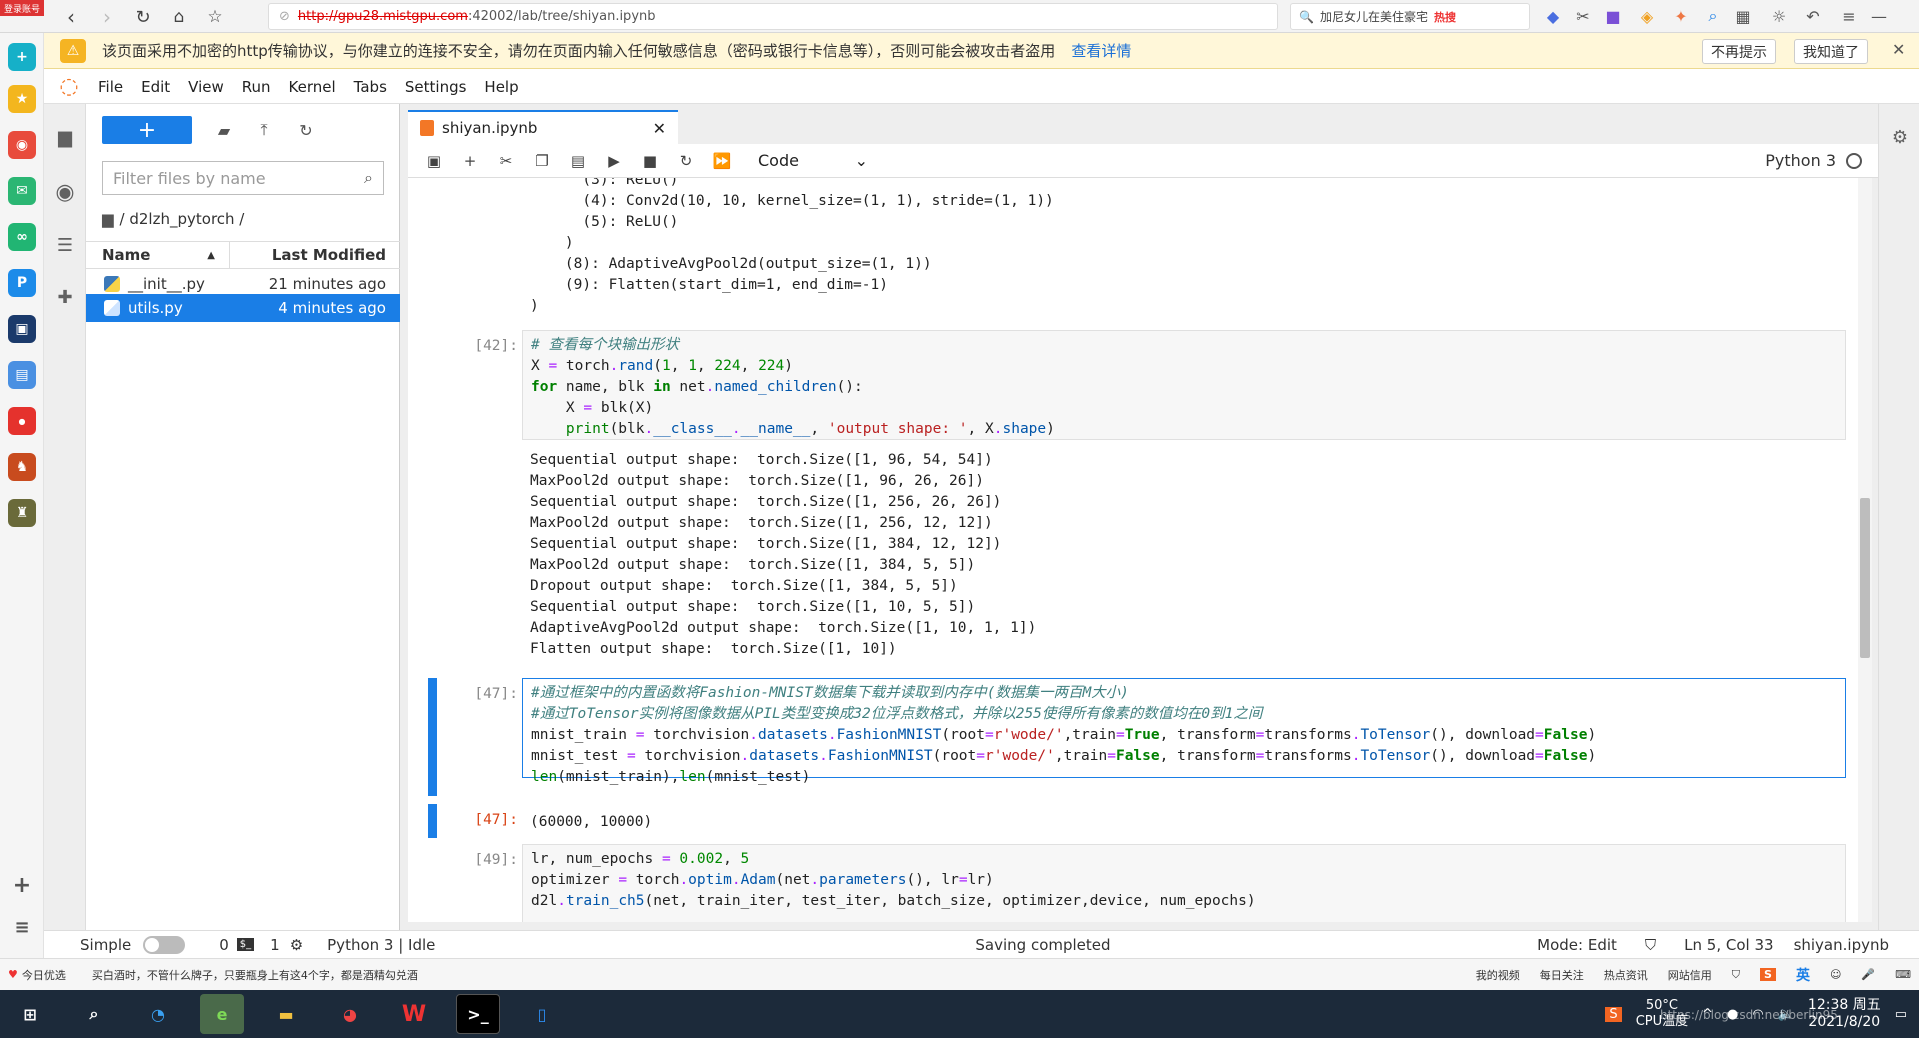 Image resolution: width=1919 pixels, height=1038 pixels. What do you see at coordinates (1613, 1014) in the screenshot?
I see `sogou-tray-icon: S` at bounding box center [1613, 1014].